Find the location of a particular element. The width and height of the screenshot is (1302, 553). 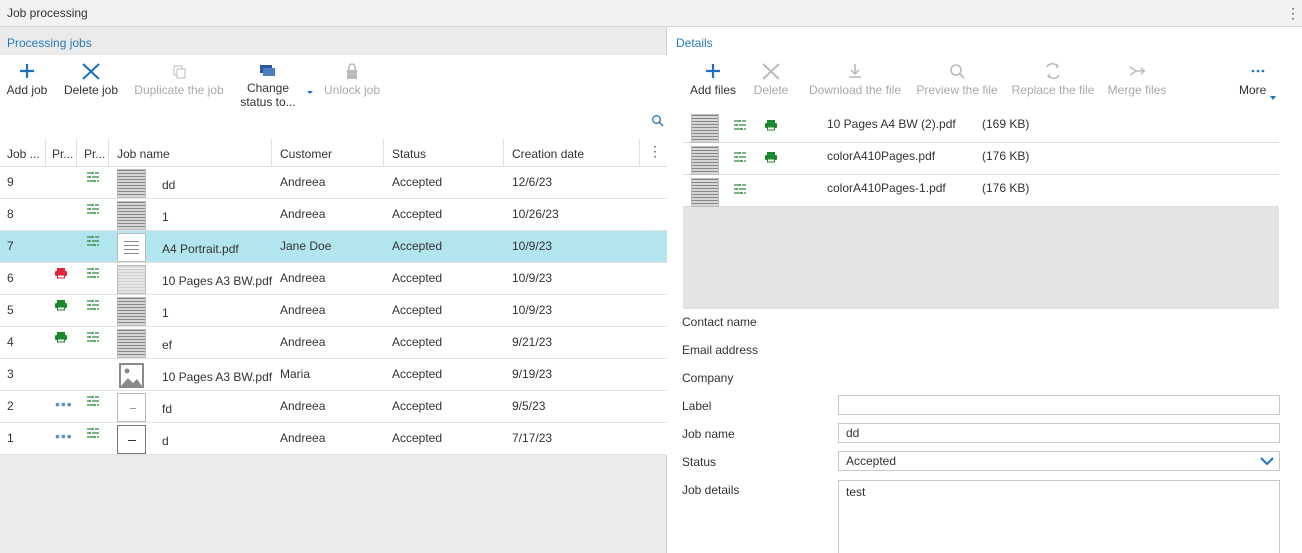

change-status-dropdown is located at coordinates (310, 83).